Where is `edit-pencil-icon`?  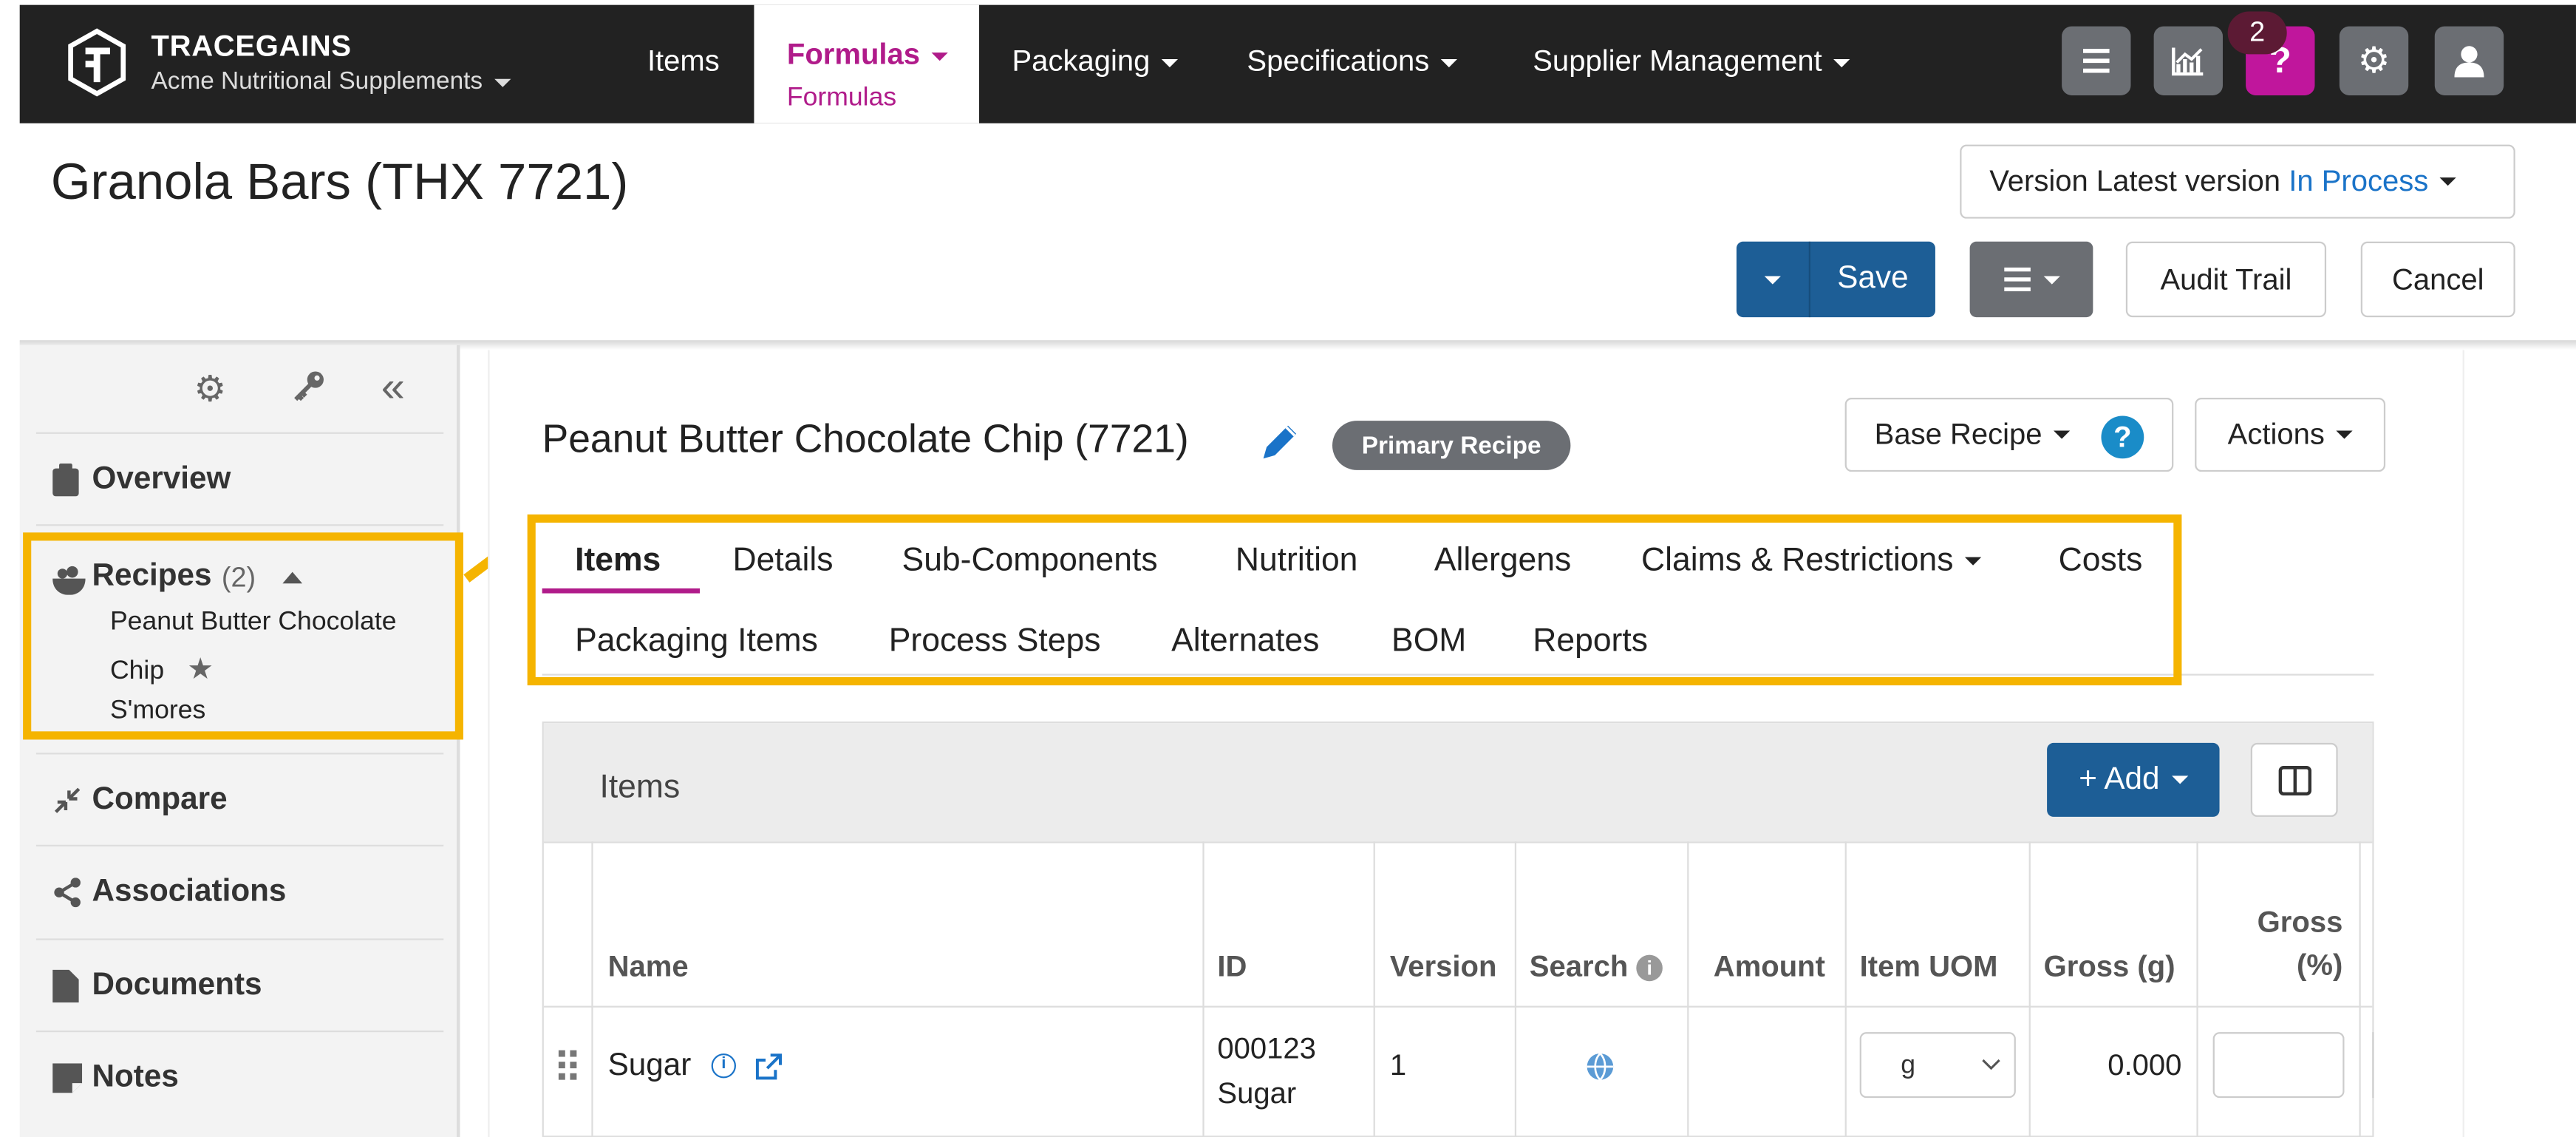
edit-pencil-icon is located at coordinates (1279, 442).